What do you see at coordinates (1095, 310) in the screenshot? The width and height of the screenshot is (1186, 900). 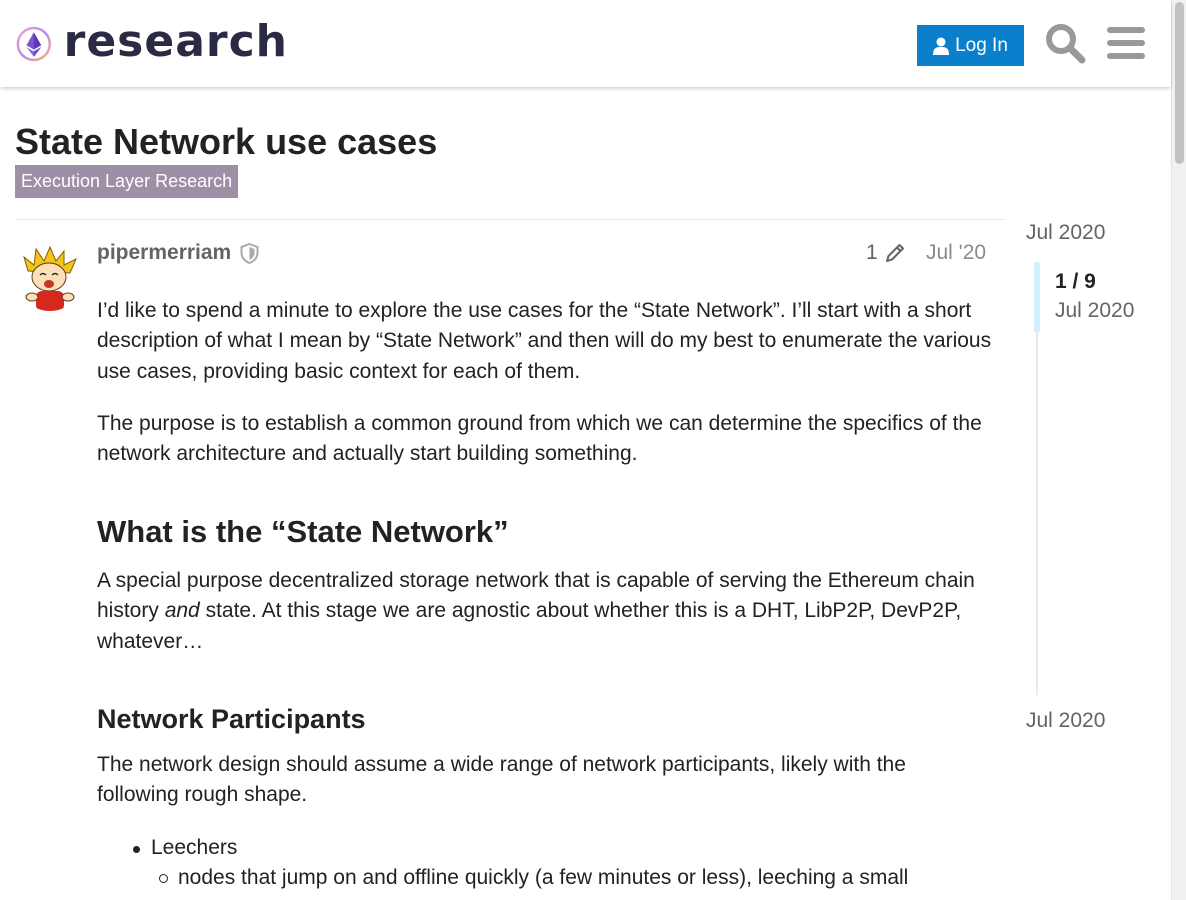 I see `timeline-position-date: Jul 2020` at bounding box center [1095, 310].